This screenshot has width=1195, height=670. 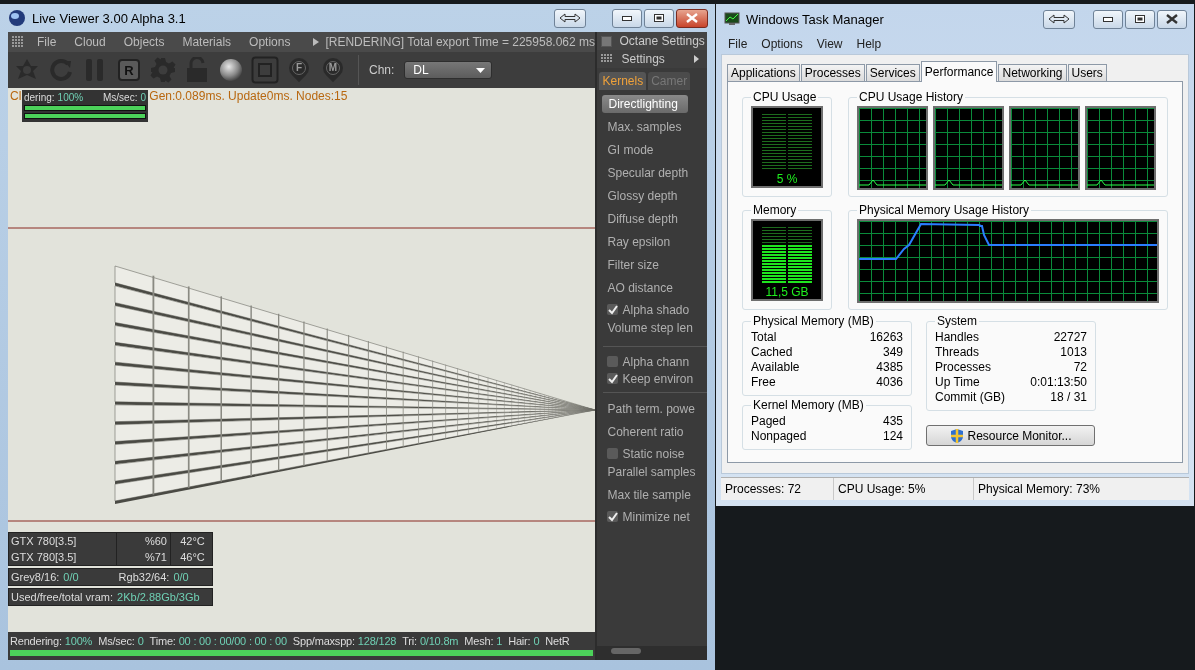 What do you see at coordinates (958, 382) in the screenshot?
I see `stat-label: Up Time` at bounding box center [958, 382].